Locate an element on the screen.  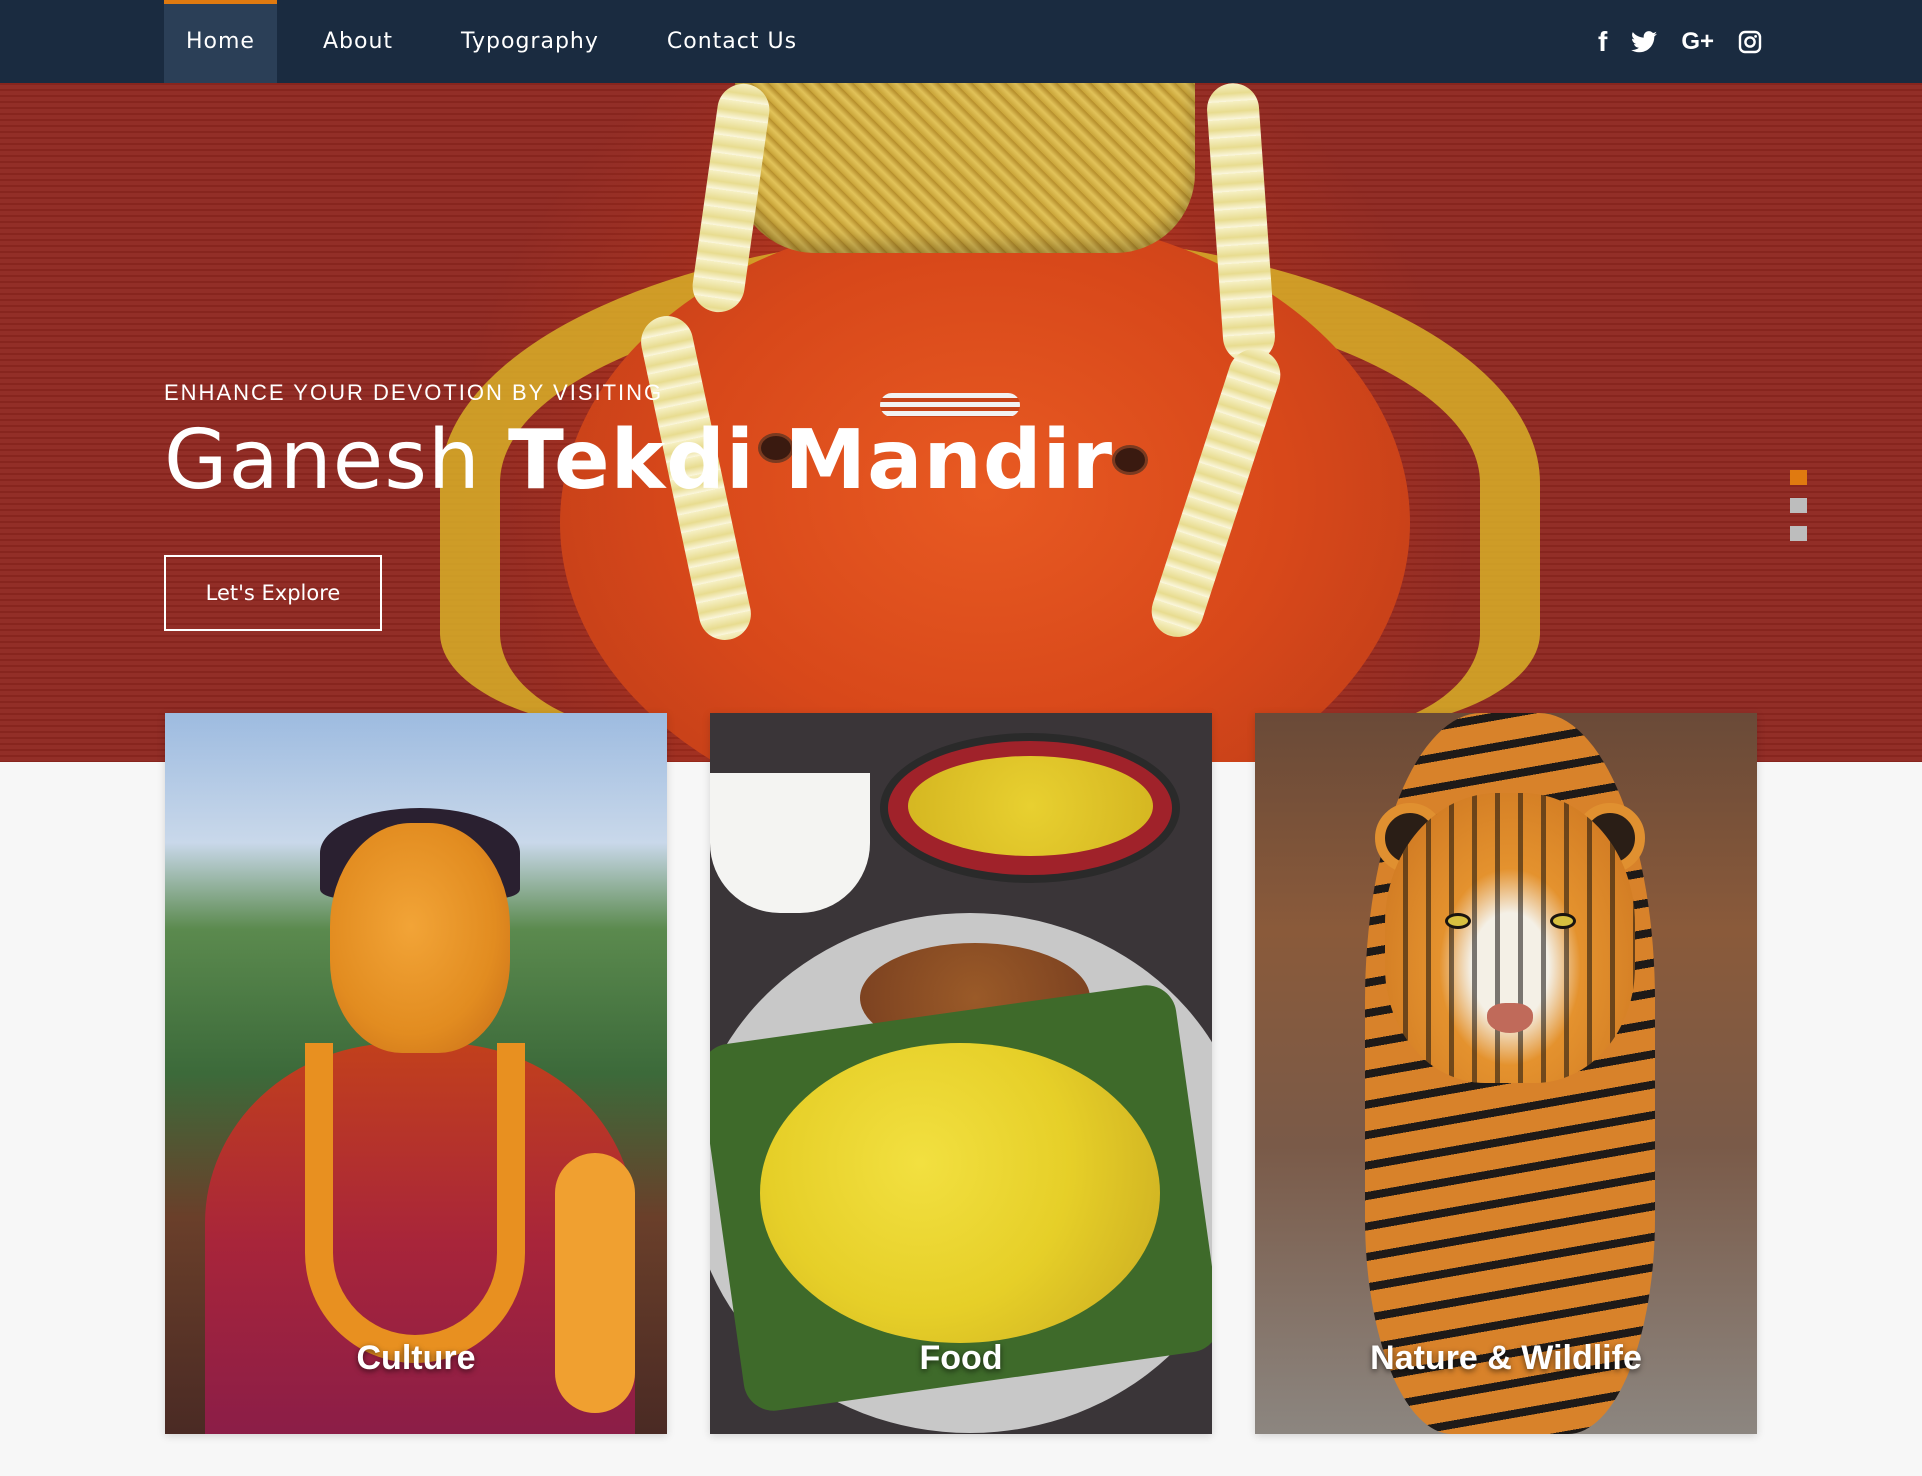
card-label-culture: Culture is located at coordinates (416, 1358).